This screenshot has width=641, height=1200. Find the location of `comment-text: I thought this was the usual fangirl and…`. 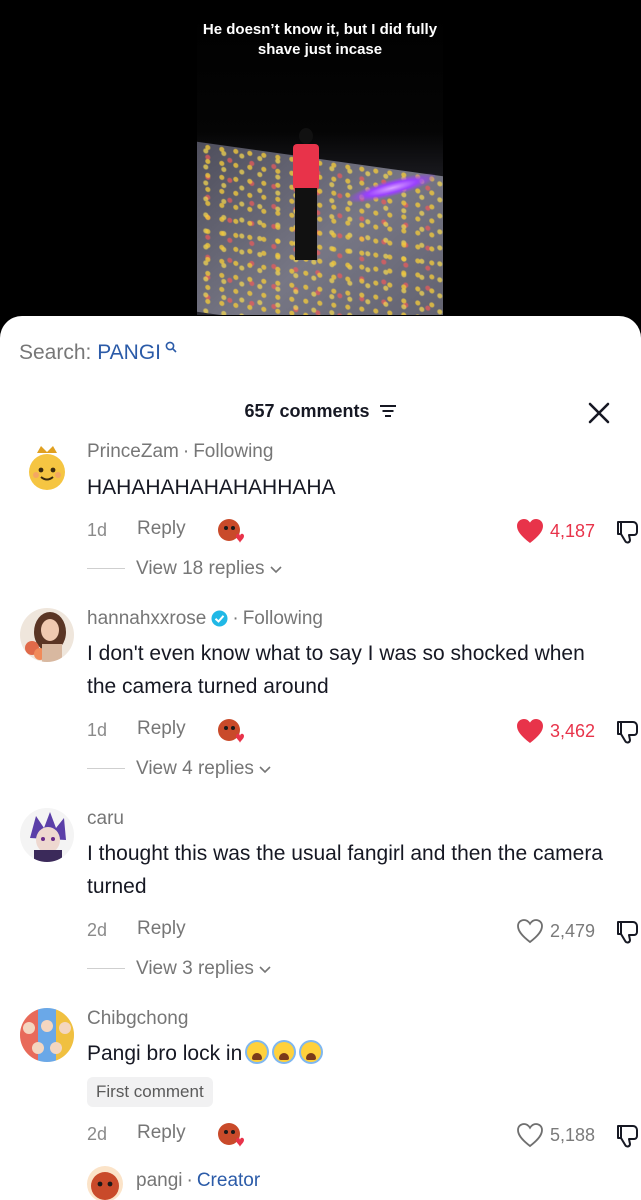

comment-text: I thought this was the usual fangirl and… is located at coordinates (345, 870).